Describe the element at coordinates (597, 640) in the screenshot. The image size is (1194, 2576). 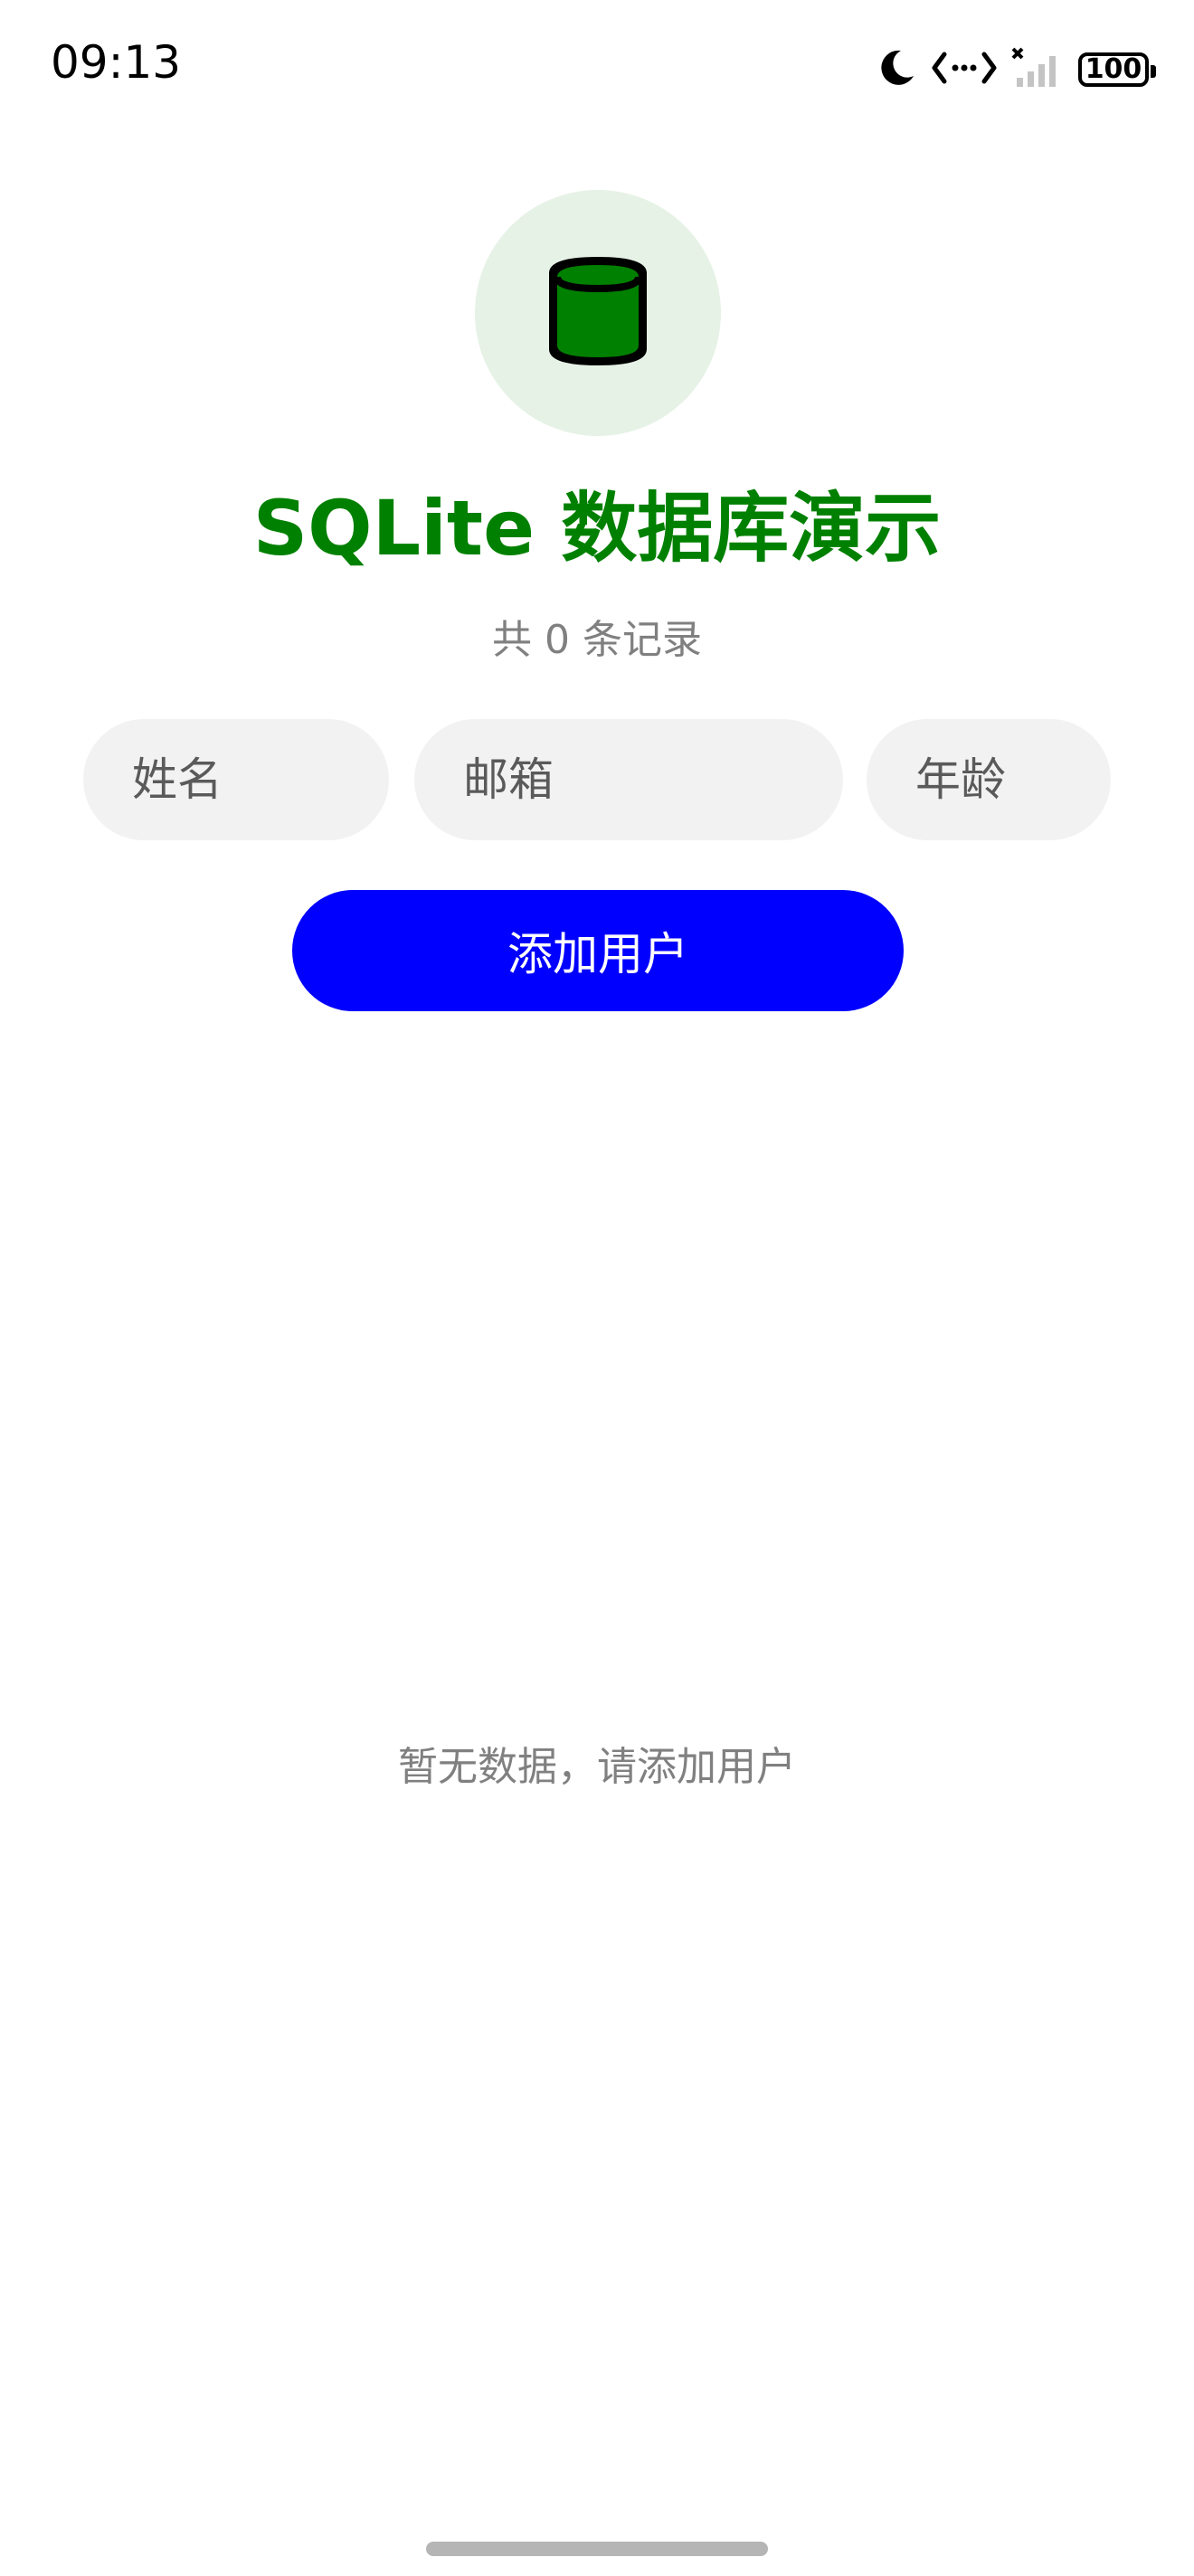
I see `record-count: 共 0 条记录` at that location.